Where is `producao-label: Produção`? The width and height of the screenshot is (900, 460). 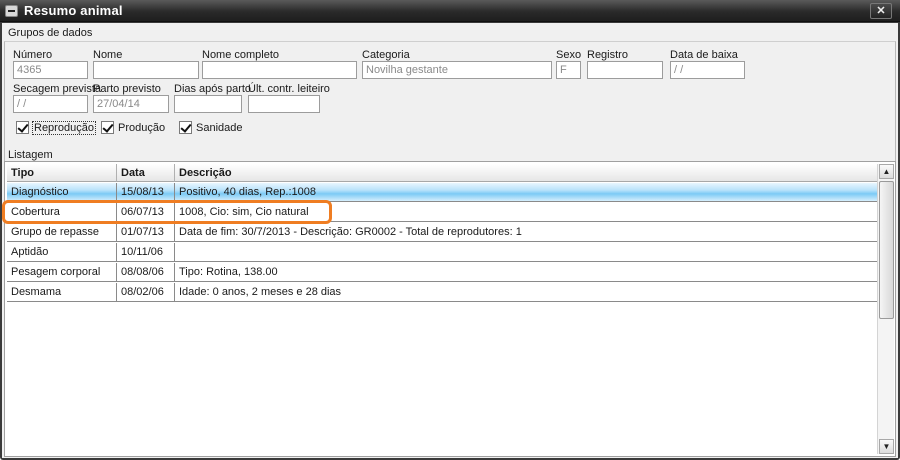 producao-label: Produção is located at coordinates (142, 127).